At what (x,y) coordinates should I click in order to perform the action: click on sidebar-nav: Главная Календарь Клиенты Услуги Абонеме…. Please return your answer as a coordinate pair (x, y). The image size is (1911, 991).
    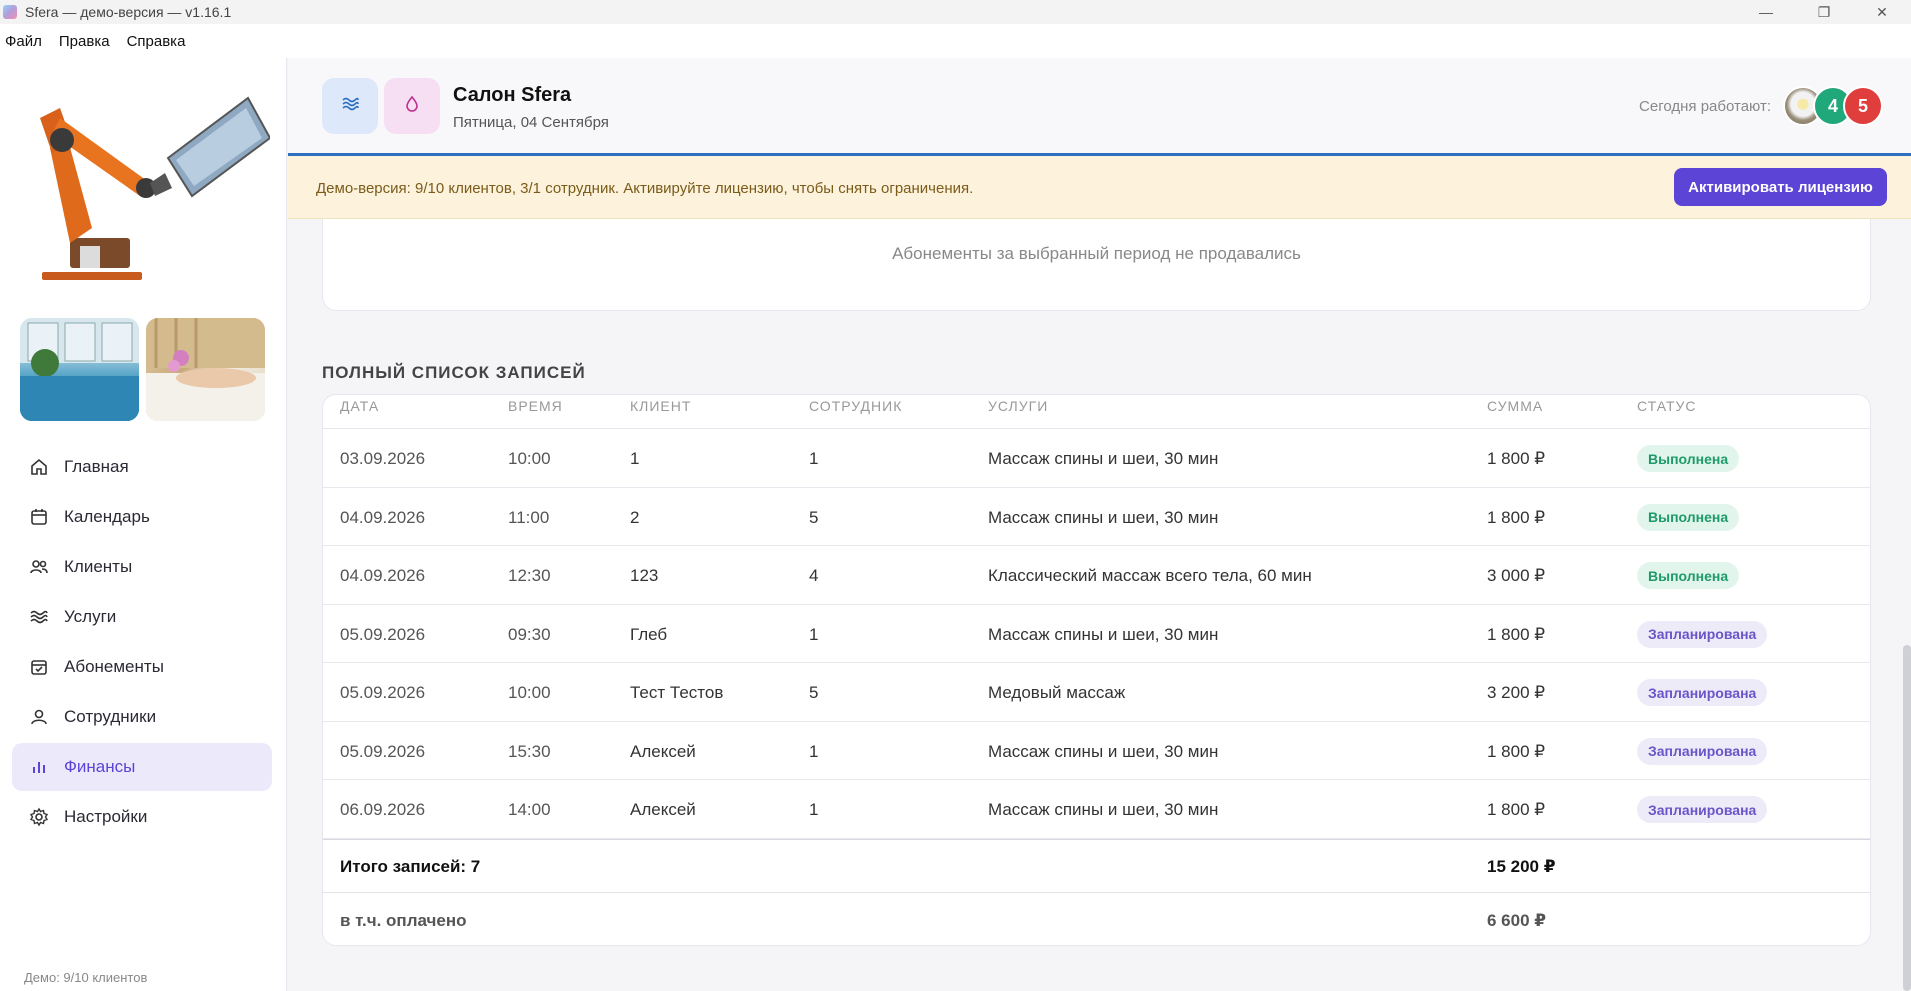
    Looking at the image, I should click on (142, 643).